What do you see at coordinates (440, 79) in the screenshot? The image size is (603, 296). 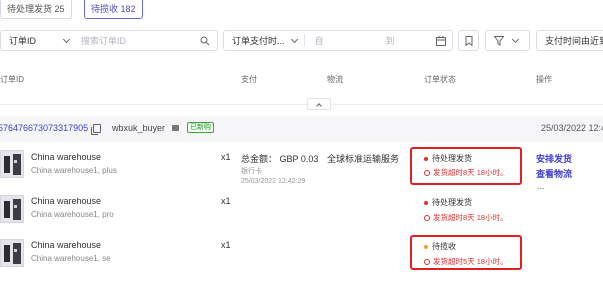 I see `column-header-status: 订单状态` at bounding box center [440, 79].